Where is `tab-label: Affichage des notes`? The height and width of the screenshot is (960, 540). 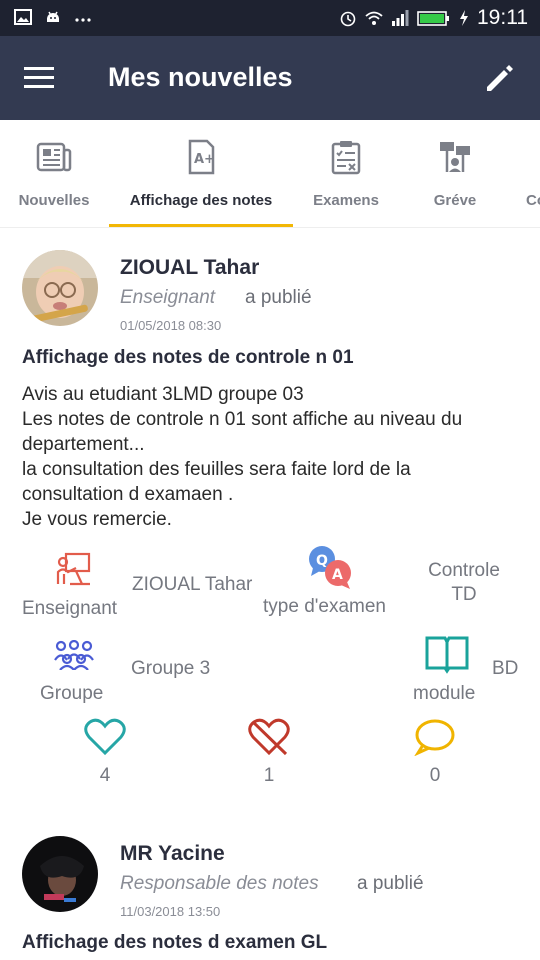 tab-label: Affichage des notes is located at coordinates (201, 200).